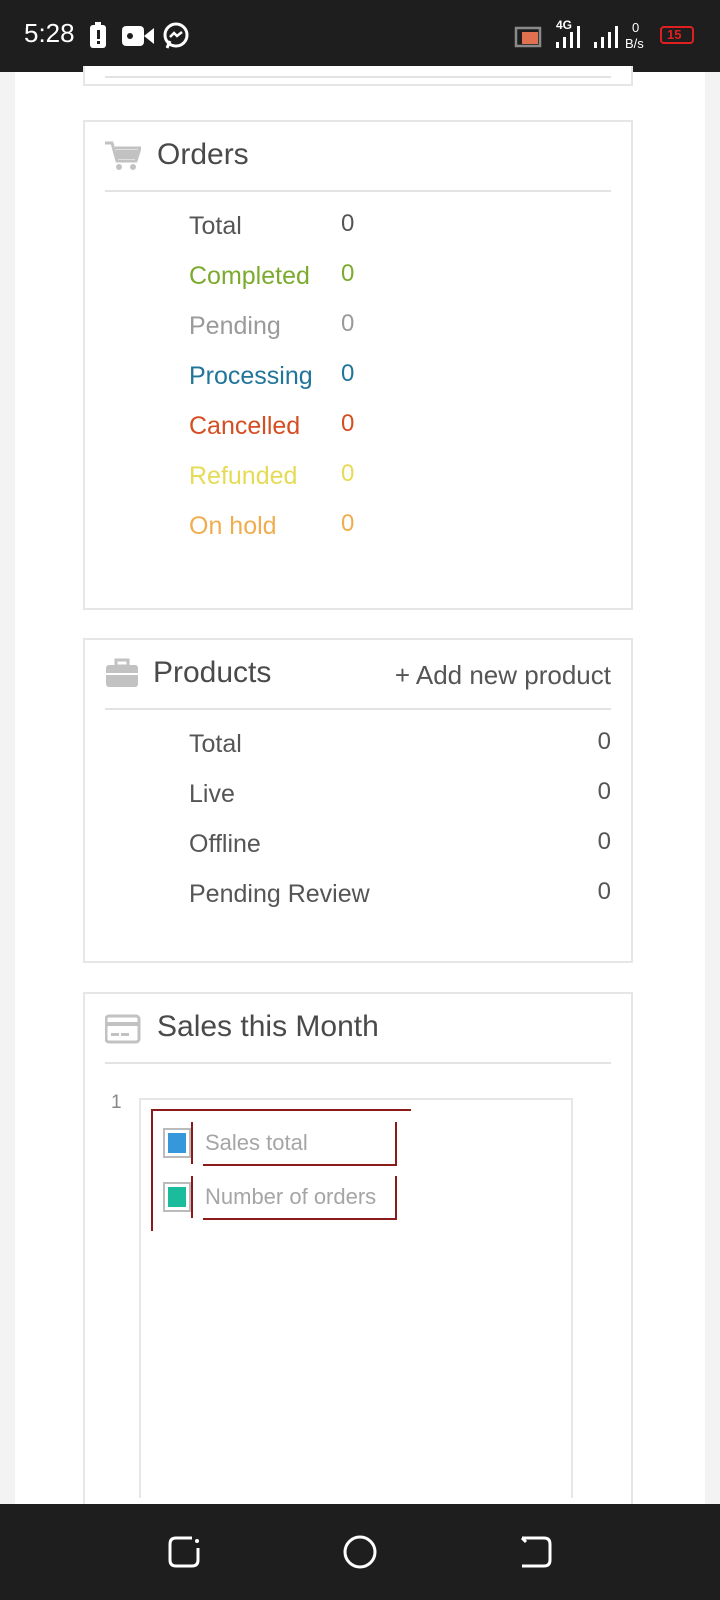  I want to click on video-camera-icon, so click(138, 36).